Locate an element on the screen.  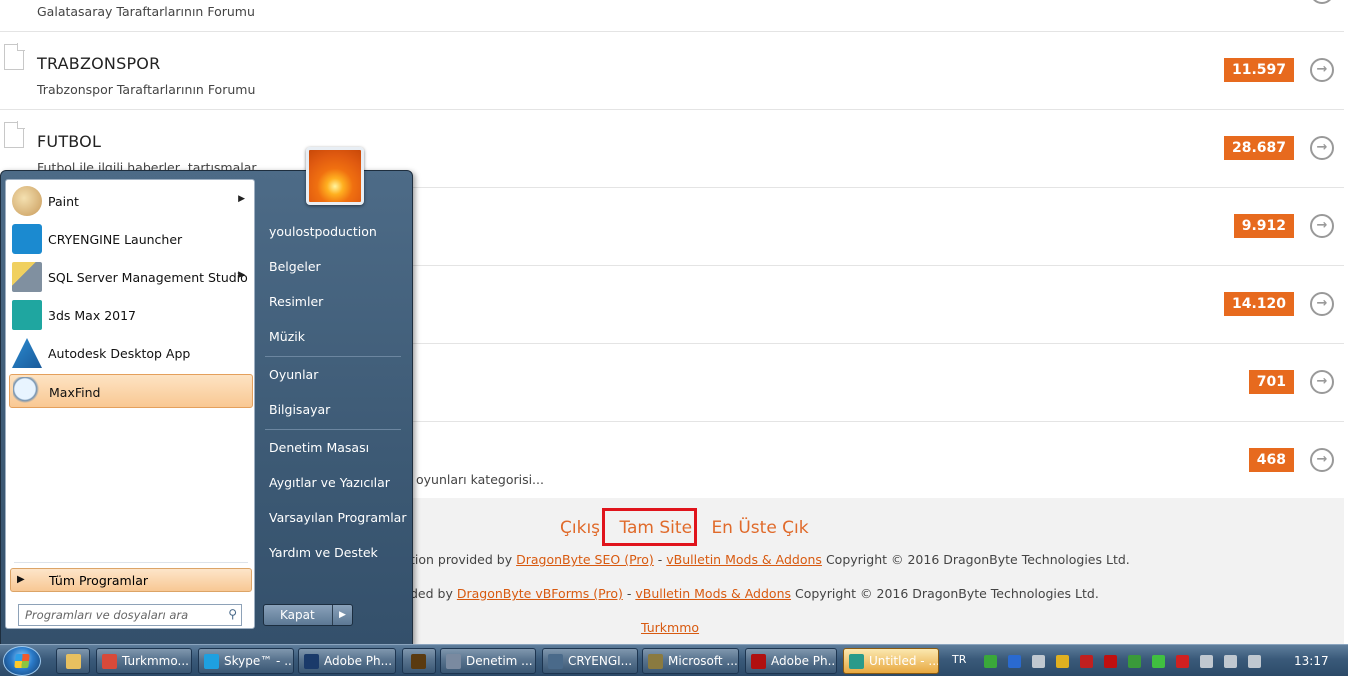
turkmmo-link: Turkmmo is located at coordinates (670, 627).